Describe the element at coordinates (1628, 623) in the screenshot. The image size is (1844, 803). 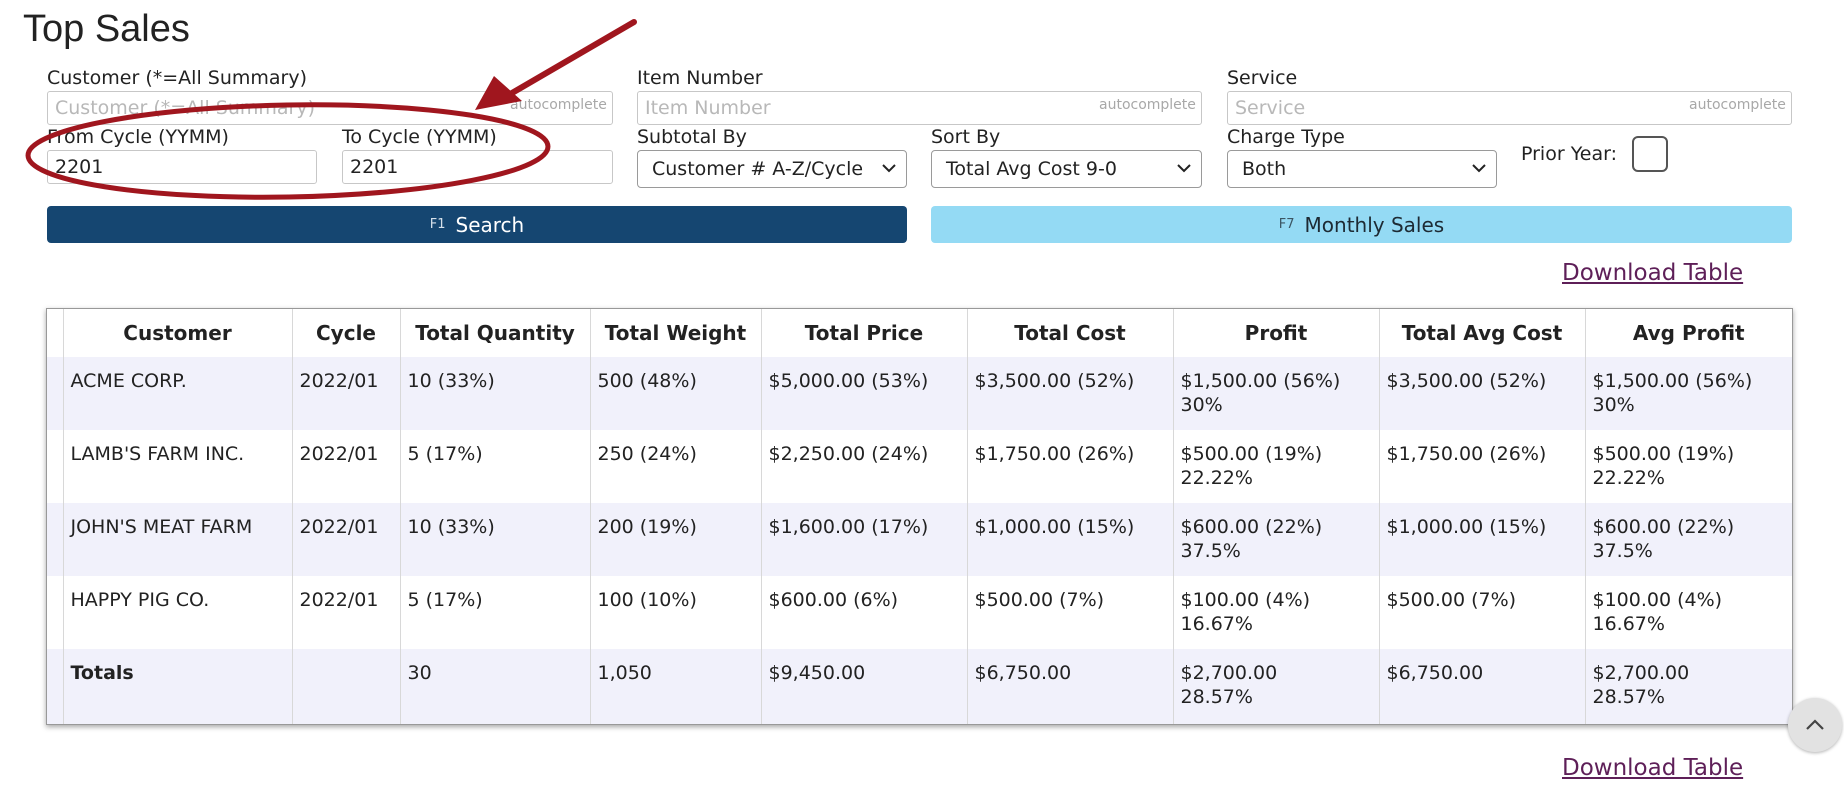
I see `avg-profit-percent: 16.67%` at that location.